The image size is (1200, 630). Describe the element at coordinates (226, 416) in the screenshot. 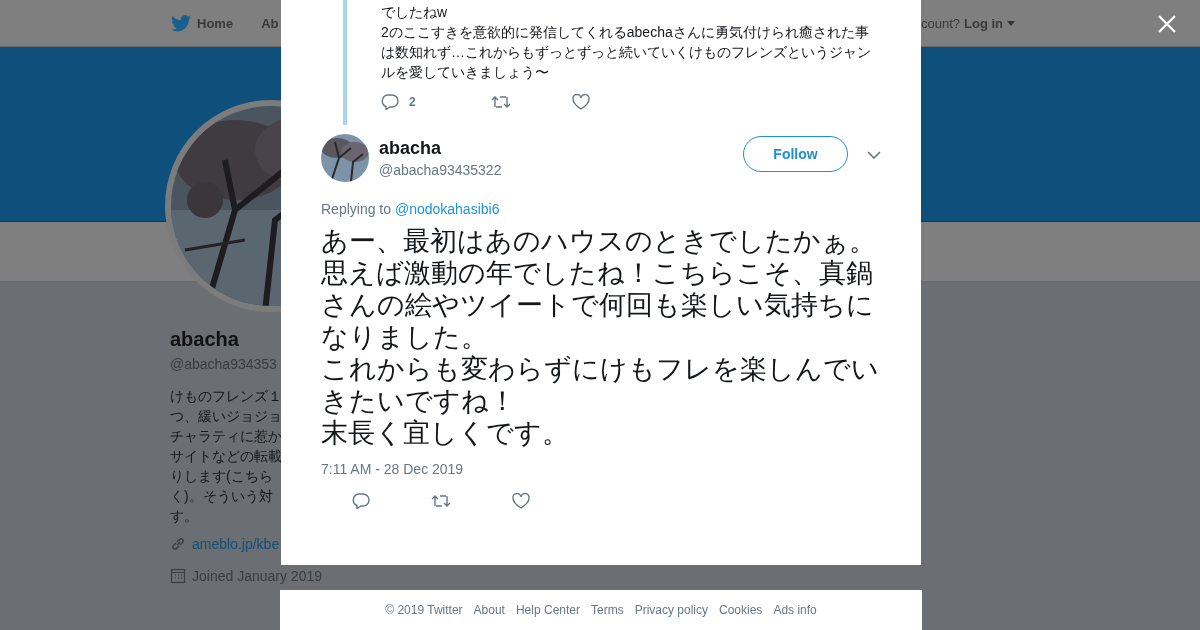

I see `bio-line: つ、緩いジョジョ` at that location.